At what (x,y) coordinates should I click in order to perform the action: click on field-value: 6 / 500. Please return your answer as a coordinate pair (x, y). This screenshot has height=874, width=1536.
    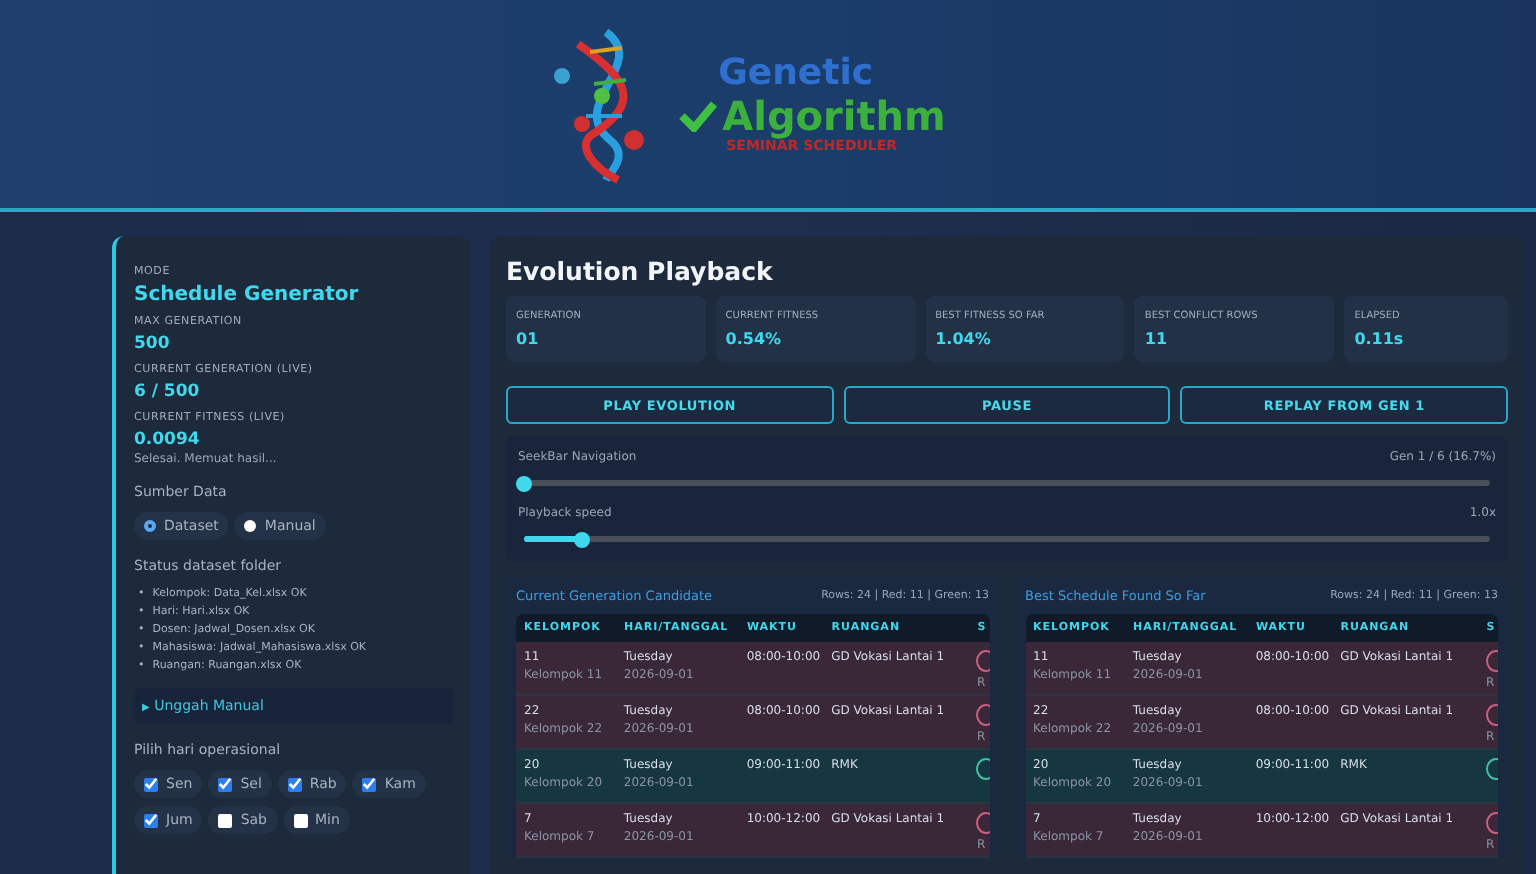
    Looking at the image, I should click on (168, 392).